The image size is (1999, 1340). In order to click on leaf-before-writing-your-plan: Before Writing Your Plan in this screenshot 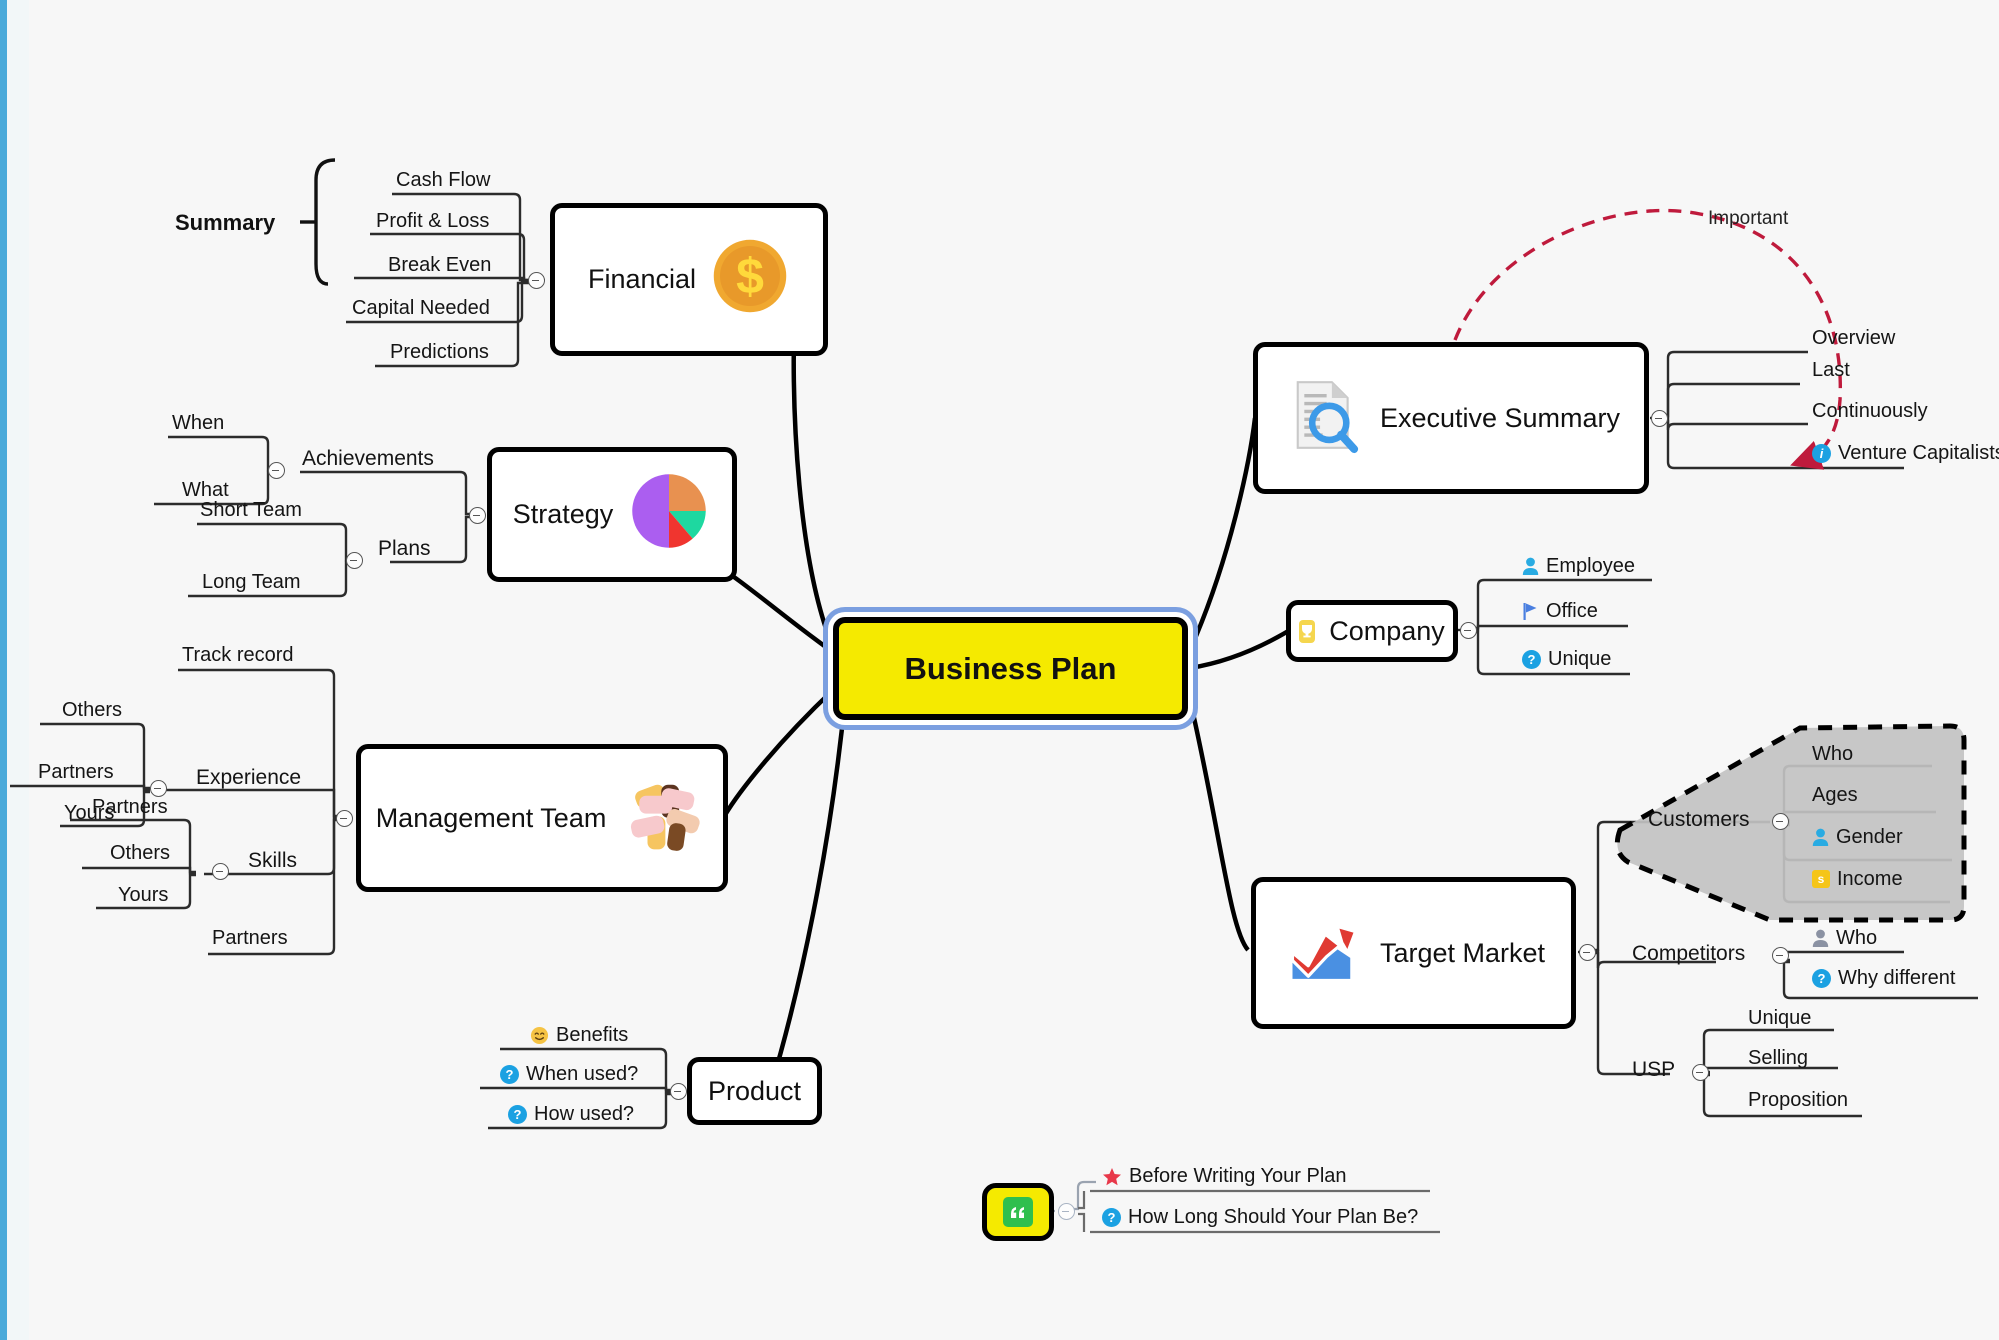, I will do `click(1224, 1176)`.